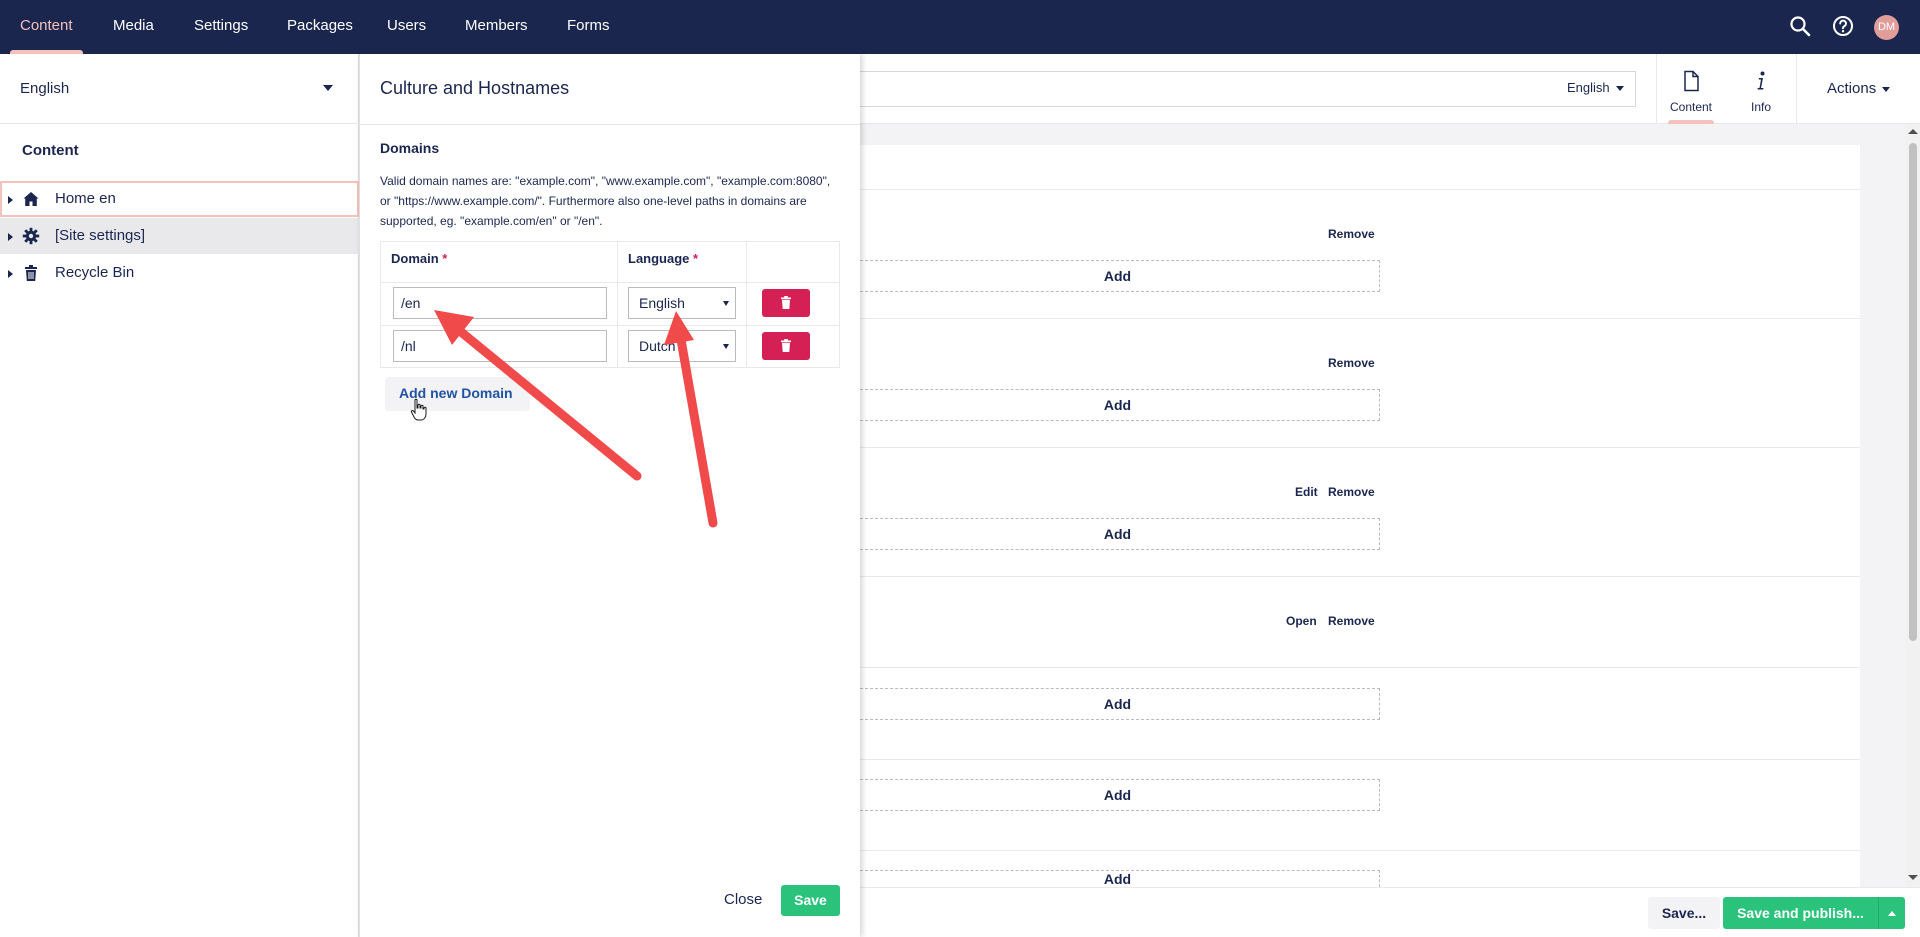  I want to click on nav-media: Media, so click(133, 27).